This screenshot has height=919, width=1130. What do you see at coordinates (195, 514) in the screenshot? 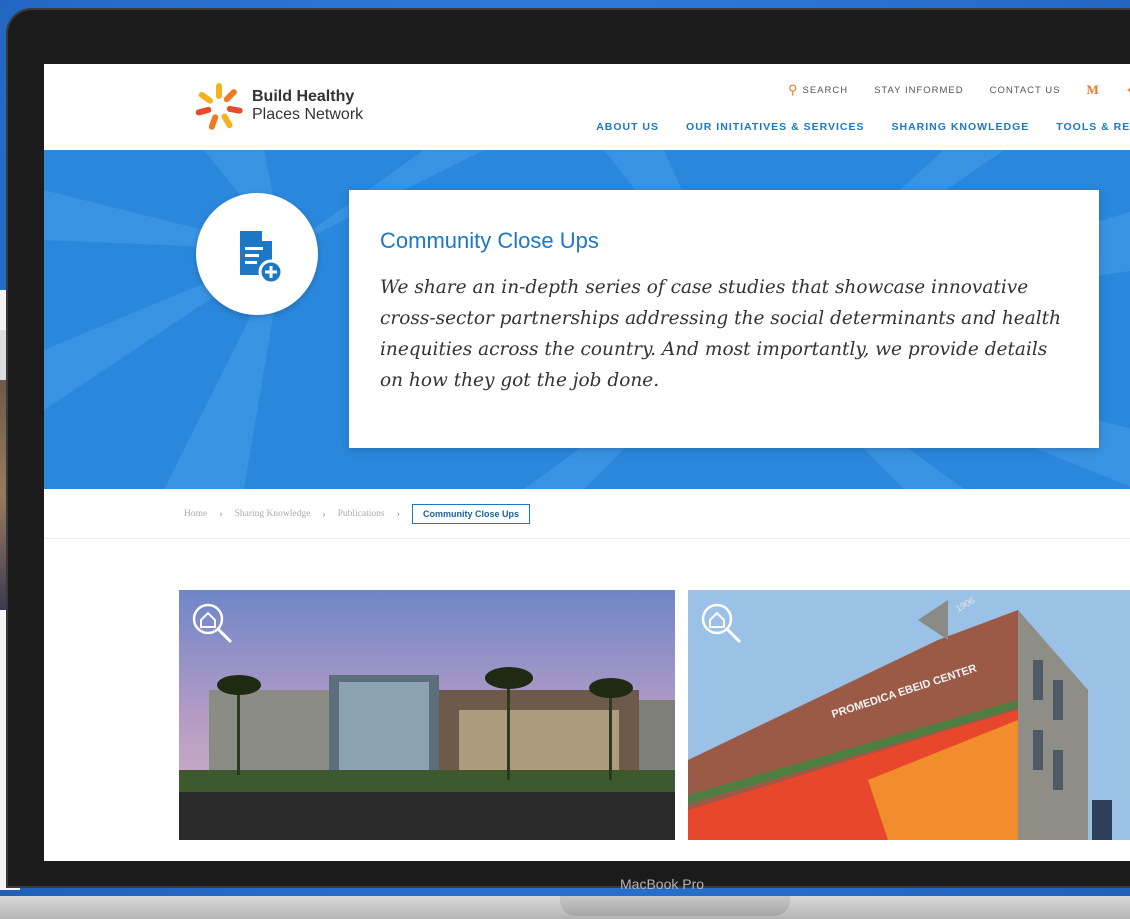
I see `breadcrumb-home: Home` at bounding box center [195, 514].